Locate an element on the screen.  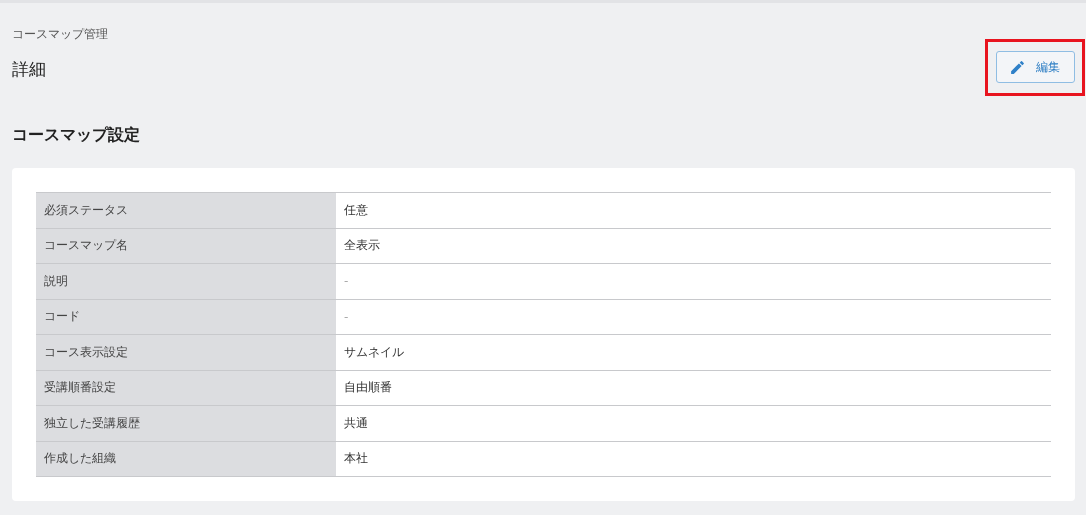
label-cell: 受講順番設定 is located at coordinates (186, 387).